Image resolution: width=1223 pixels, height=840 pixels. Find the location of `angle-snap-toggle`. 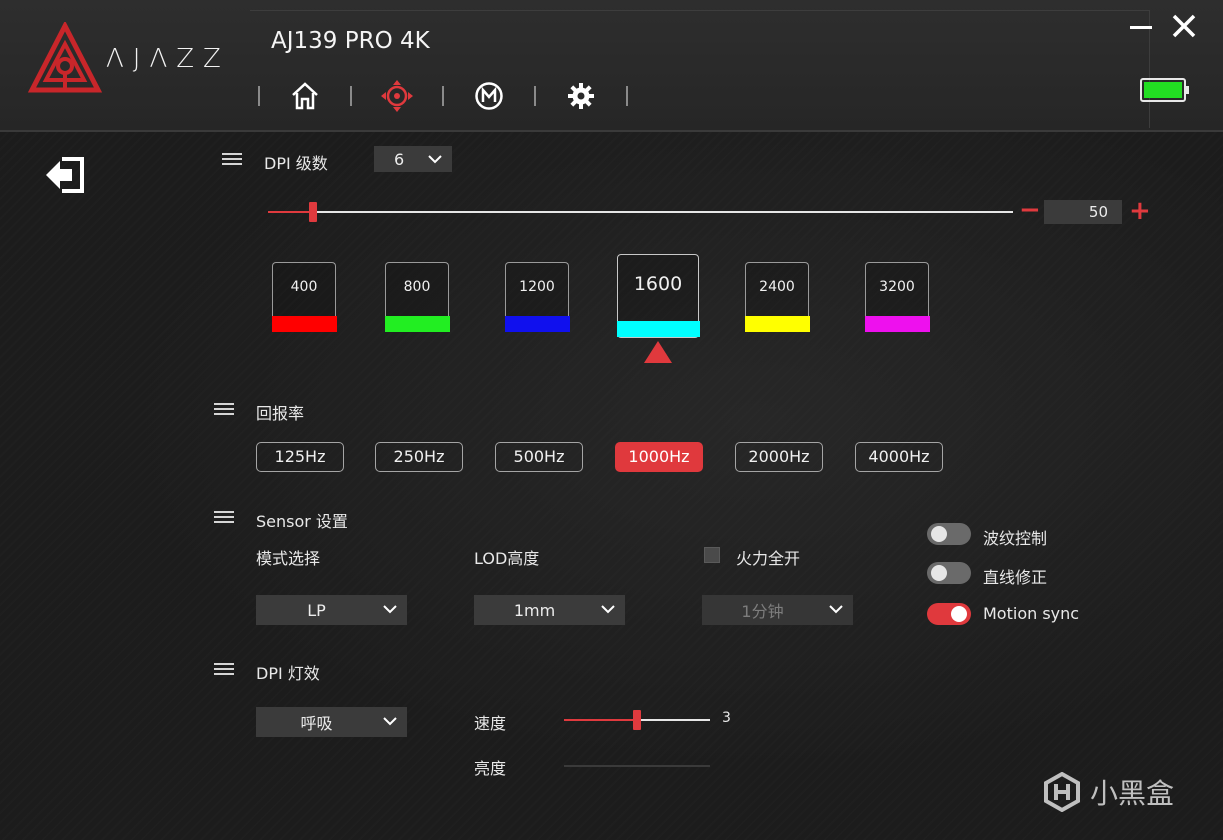

angle-snap-toggle is located at coordinates (949, 573).